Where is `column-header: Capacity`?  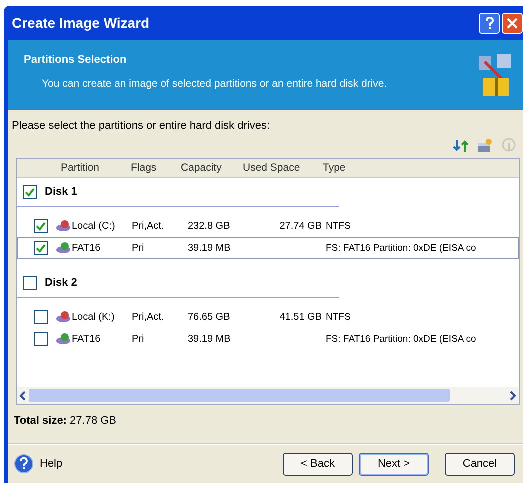 column-header: Capacity is located at coordinates (212, 168).